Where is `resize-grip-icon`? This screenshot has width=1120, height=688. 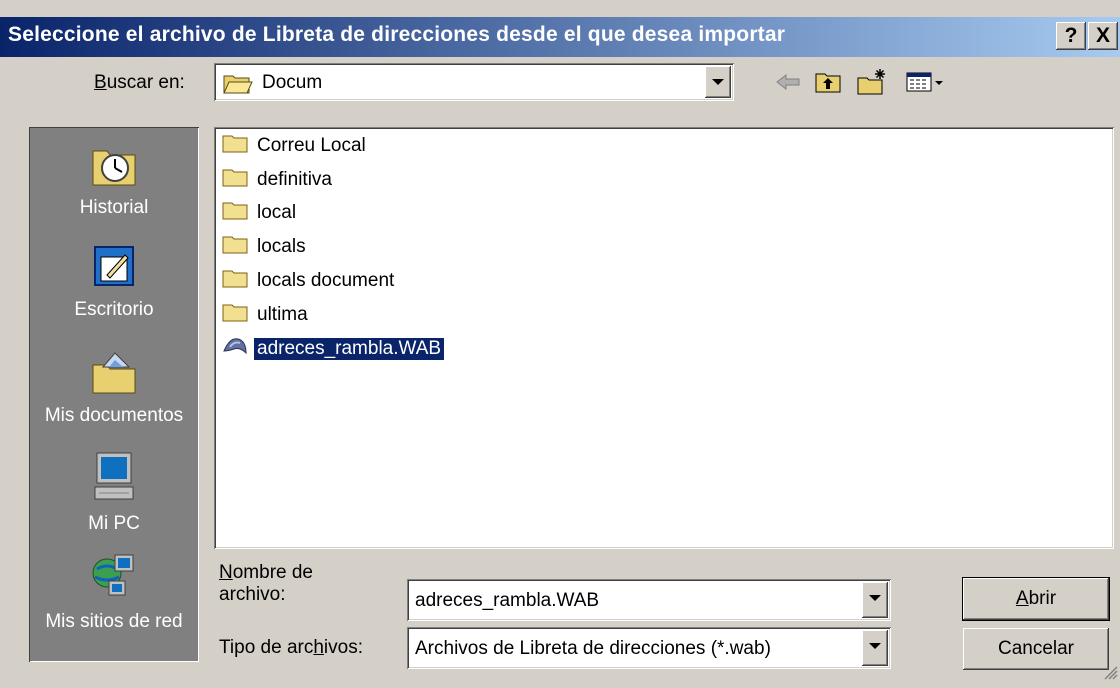 resize-grip-icon is located at coordinates (1110, 675).